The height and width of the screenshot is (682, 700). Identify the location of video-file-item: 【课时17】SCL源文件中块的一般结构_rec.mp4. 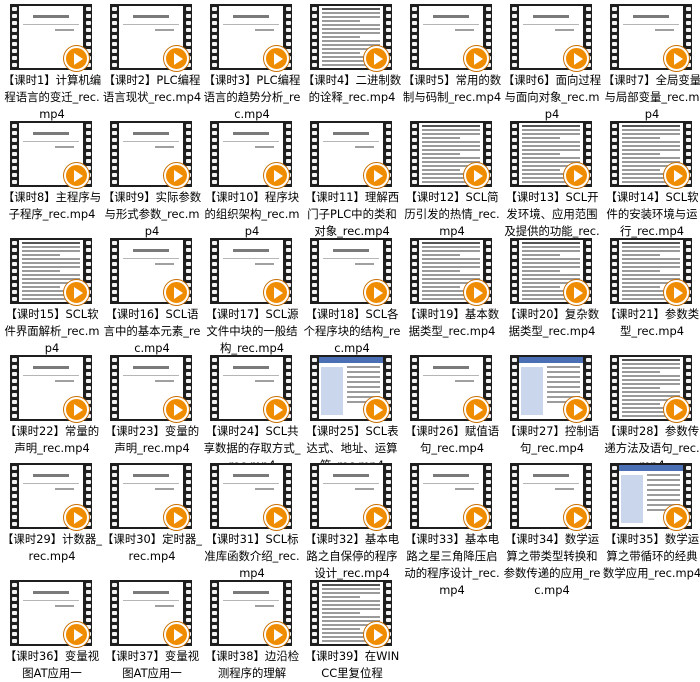
(252, 295).